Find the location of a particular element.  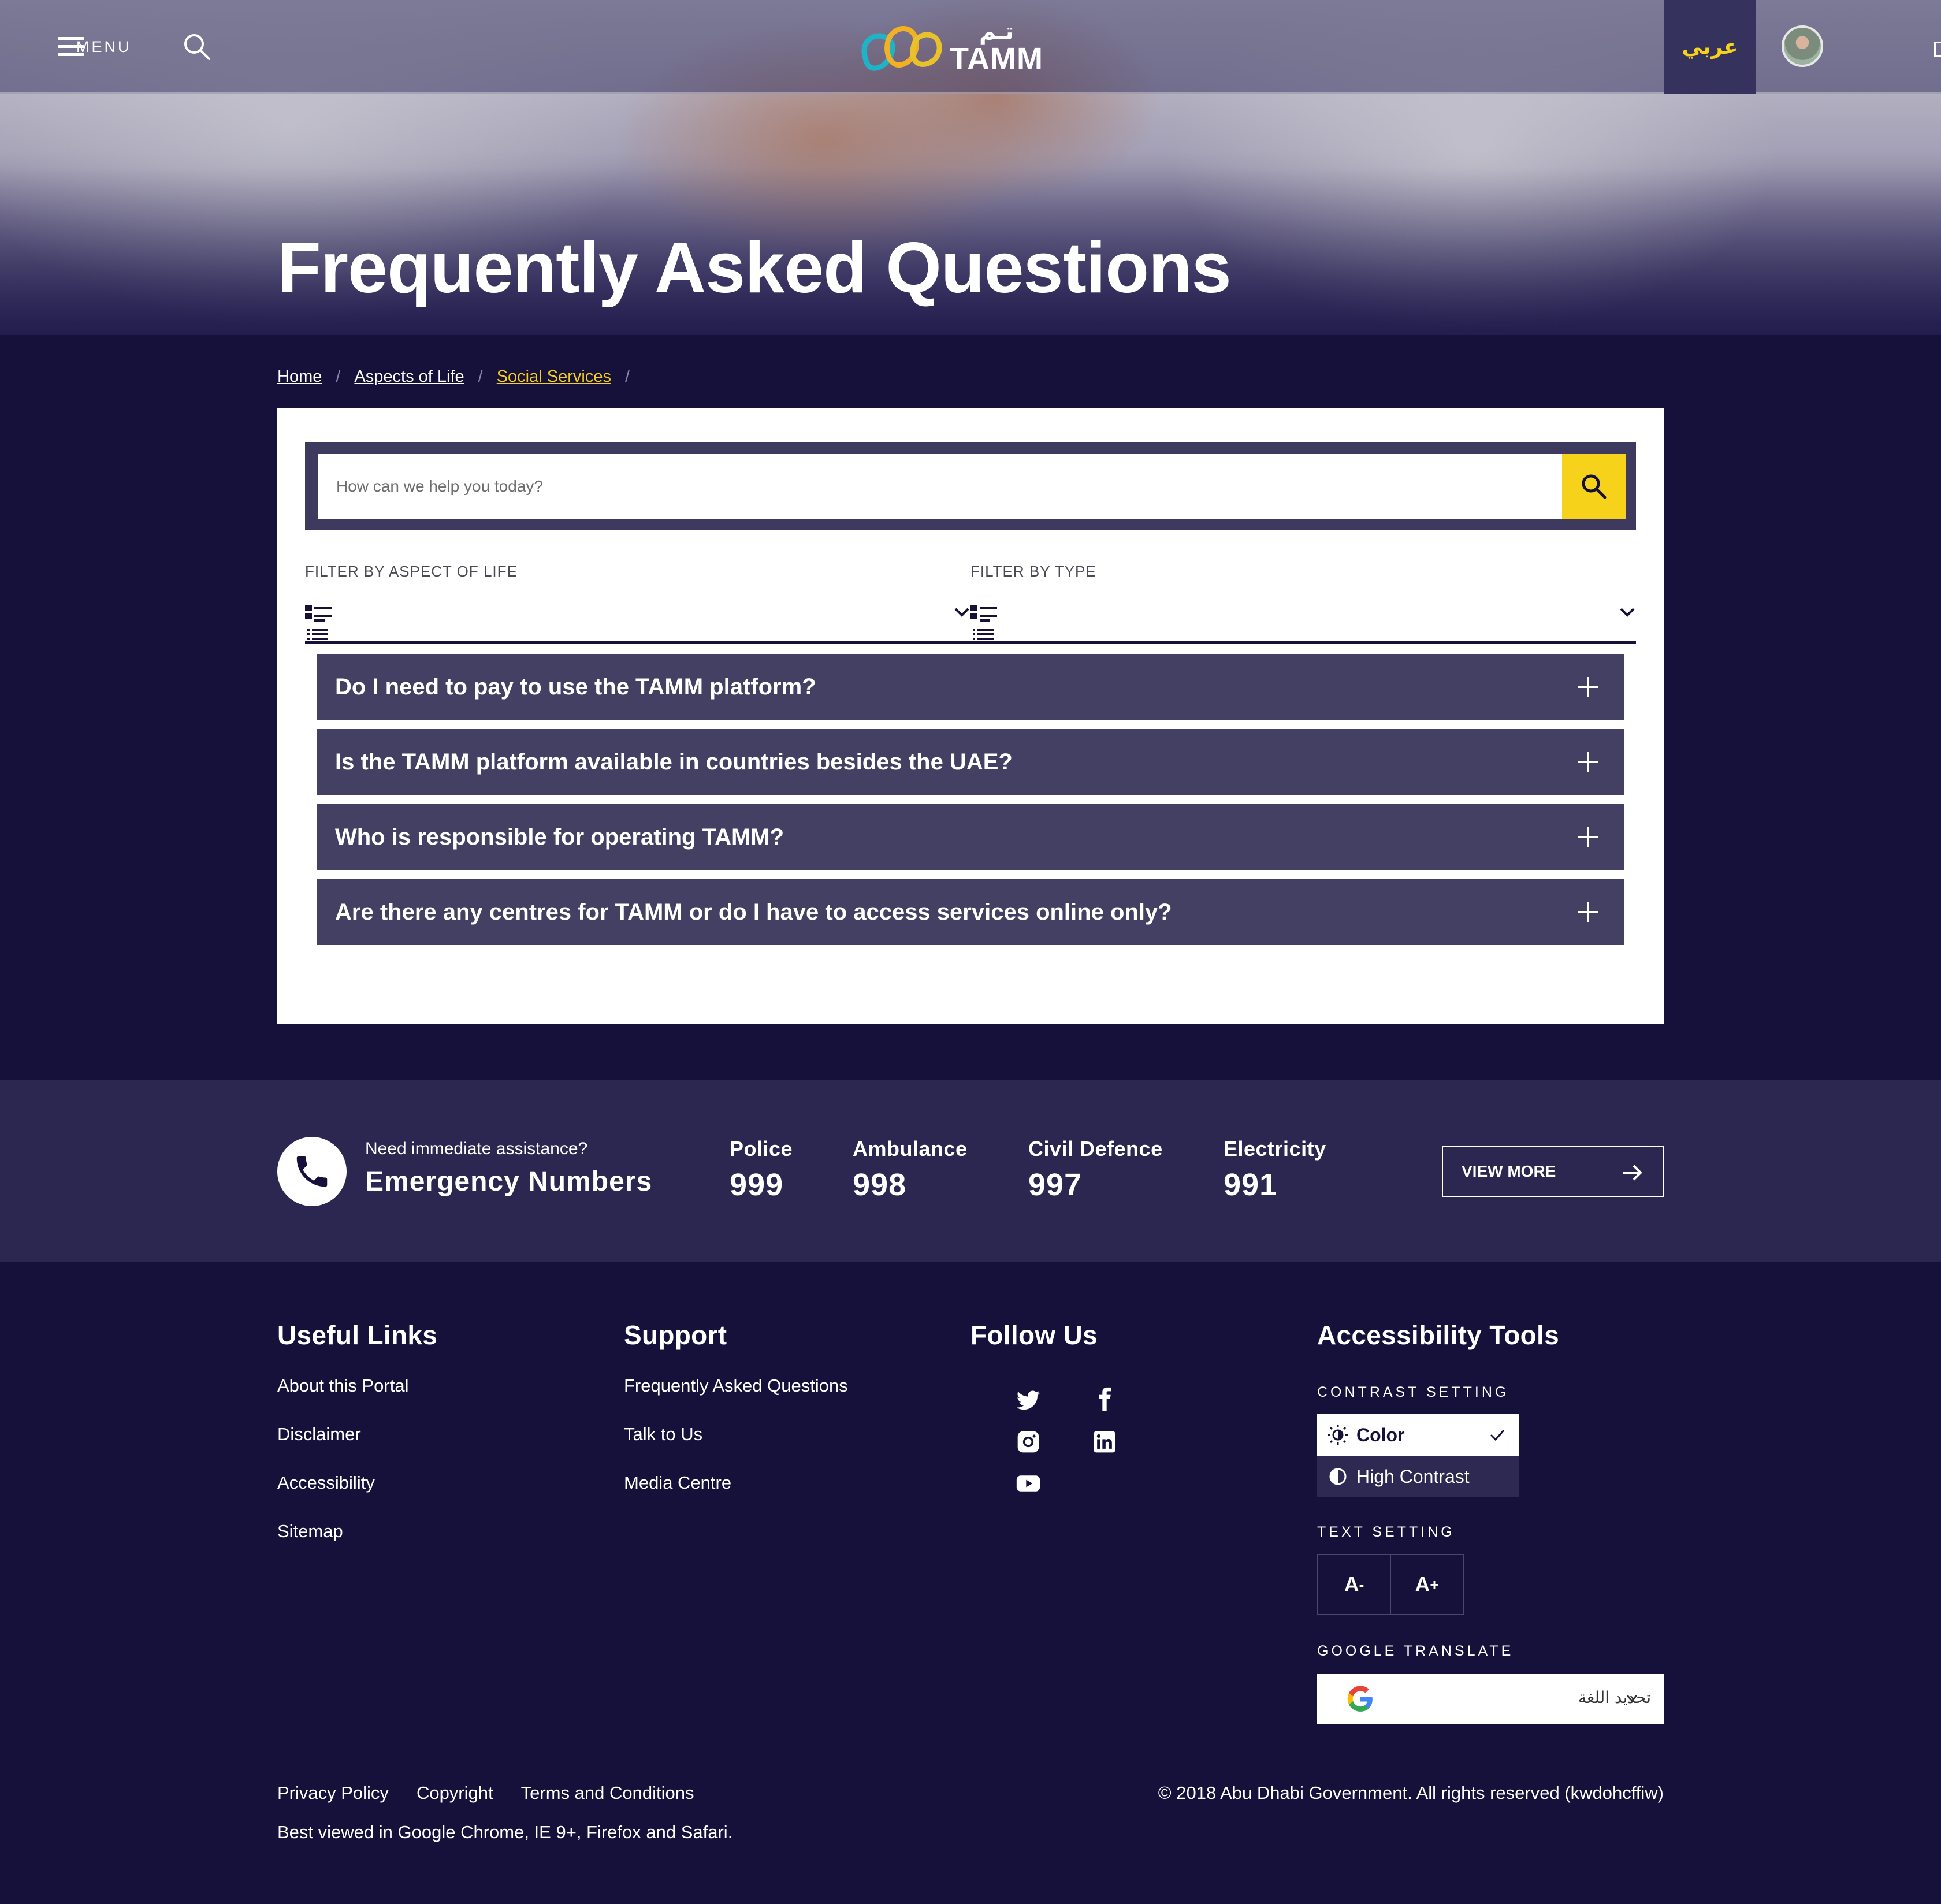

instagram-icon is located at coordinates (1028, 1442).